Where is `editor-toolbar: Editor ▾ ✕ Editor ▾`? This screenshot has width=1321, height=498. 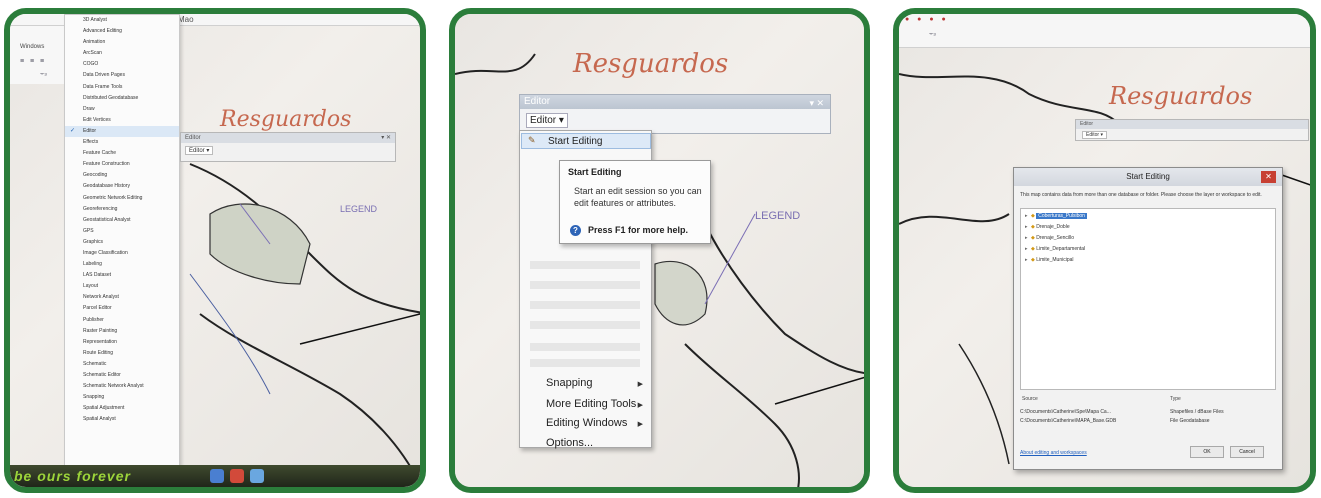
editor-toolbar: Editor ▾ ✕ Editor ▾ is located at coordinates (675, 114).